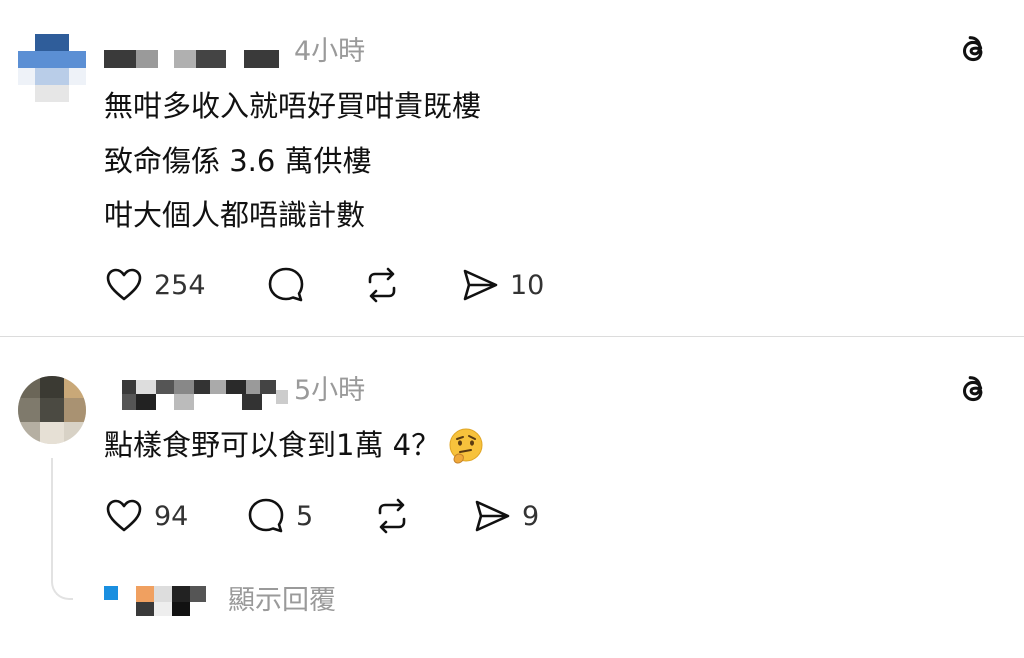 Image resolution: width=1024 pixels, height=658 pixels. What do you see at coordinates (282, 601) in the screenshot?
I see `show-replies-link: 顯示回覆` at bounding box center [282, 601].